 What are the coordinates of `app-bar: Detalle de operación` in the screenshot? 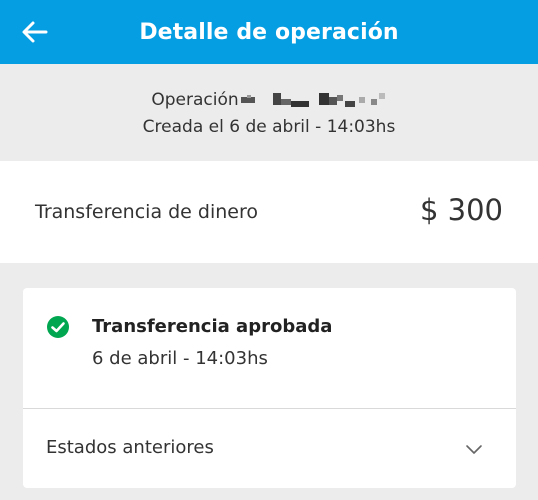 It's located at (269, 32).